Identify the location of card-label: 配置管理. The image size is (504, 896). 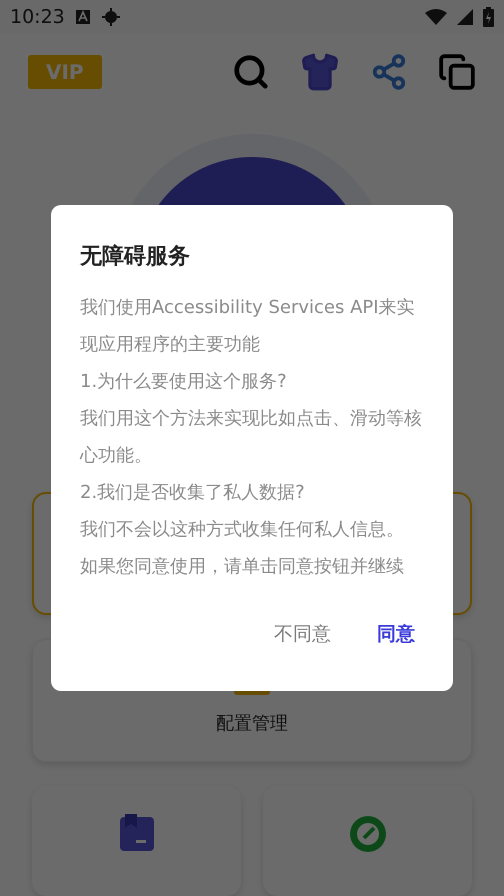
(252, 723).